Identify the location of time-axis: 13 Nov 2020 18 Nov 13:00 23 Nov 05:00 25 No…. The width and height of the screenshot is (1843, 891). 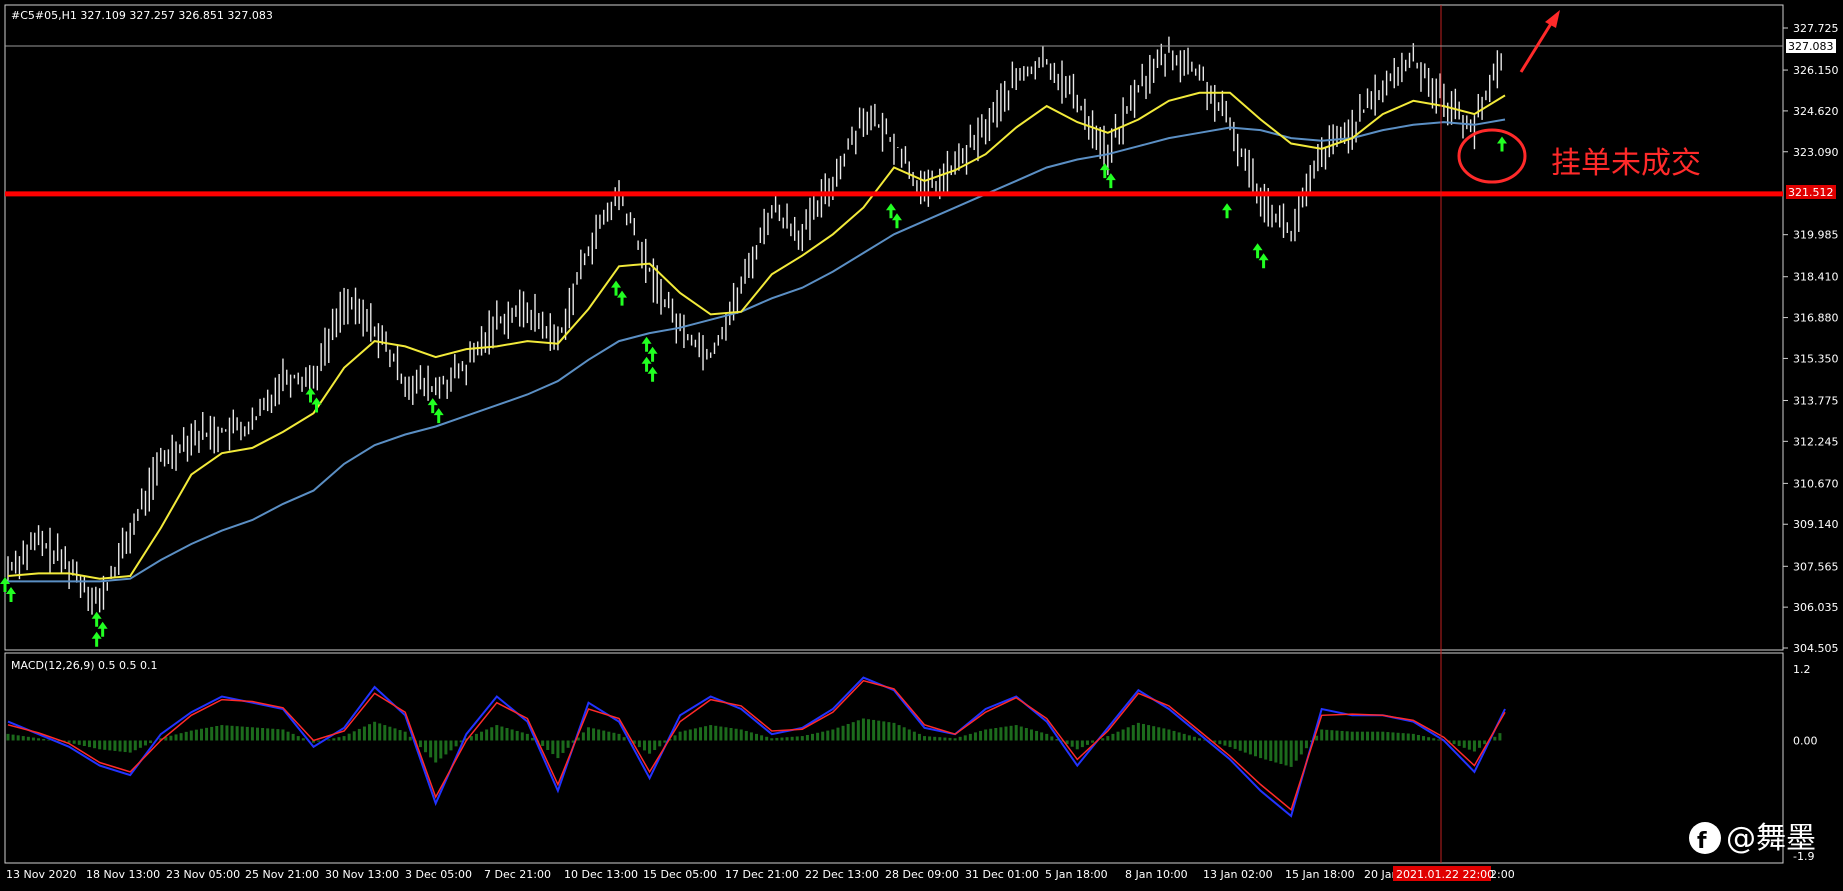
(760, 874).